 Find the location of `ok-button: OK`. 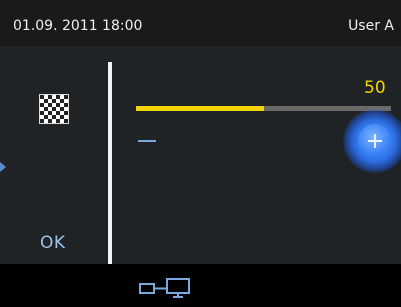

ok-button: OK is located at coordinates (53, 243).